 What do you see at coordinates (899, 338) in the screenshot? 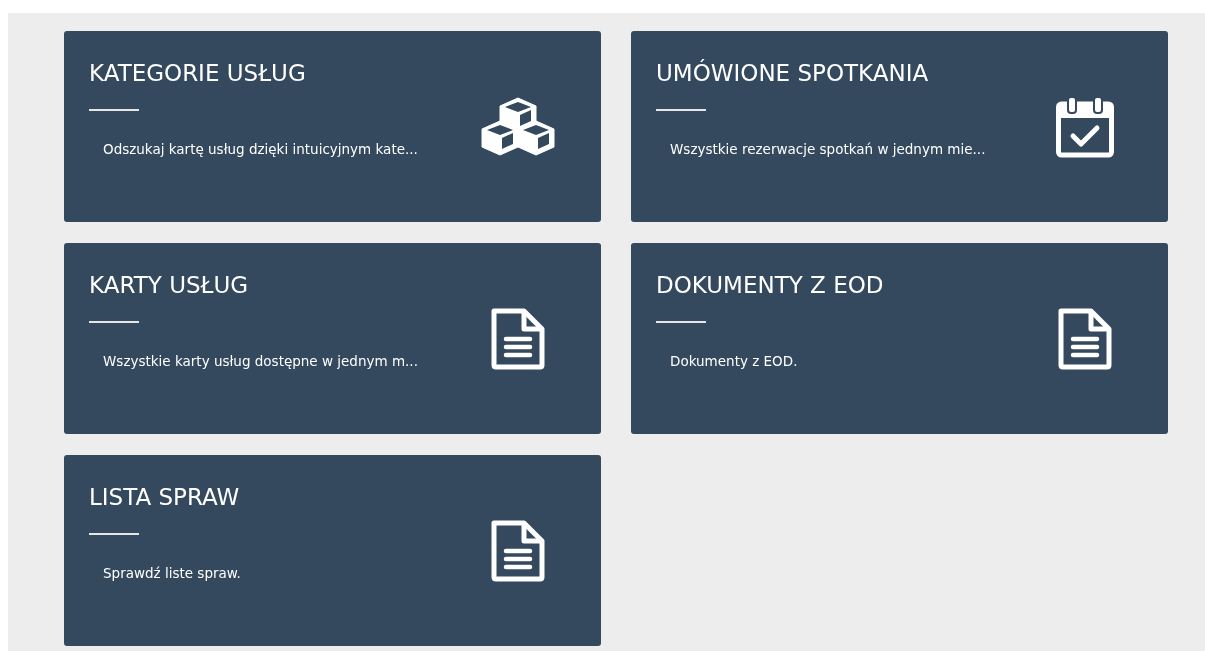
I see `tile-card: DOKUMENTY Z EOD Dokumenty z EOD.` at bounding box center [899, 338].